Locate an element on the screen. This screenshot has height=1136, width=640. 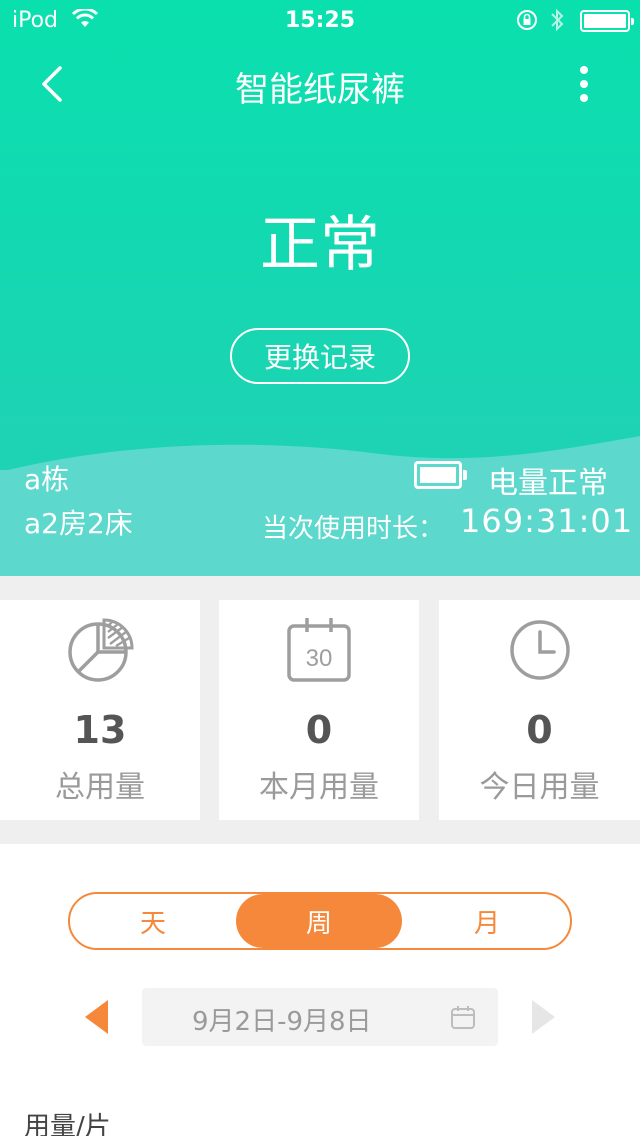
next-period-button is located at coordinates (543, 1017).